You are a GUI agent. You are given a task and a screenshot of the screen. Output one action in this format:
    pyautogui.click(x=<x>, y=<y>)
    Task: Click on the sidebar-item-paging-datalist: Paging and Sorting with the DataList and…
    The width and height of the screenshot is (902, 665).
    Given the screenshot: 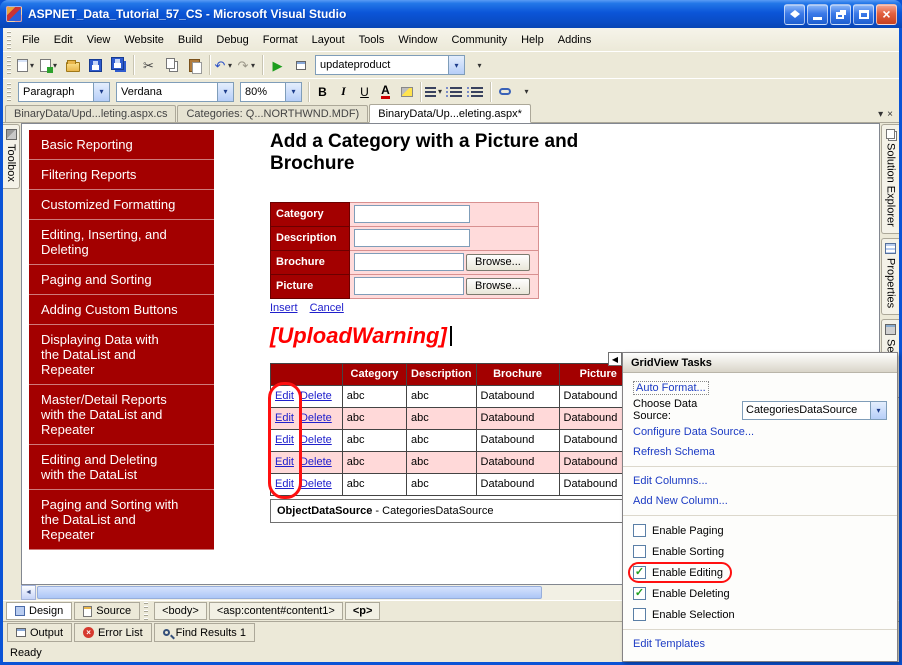 What is the action you would take?
    pyautogui.click(x=121, y=520)
    